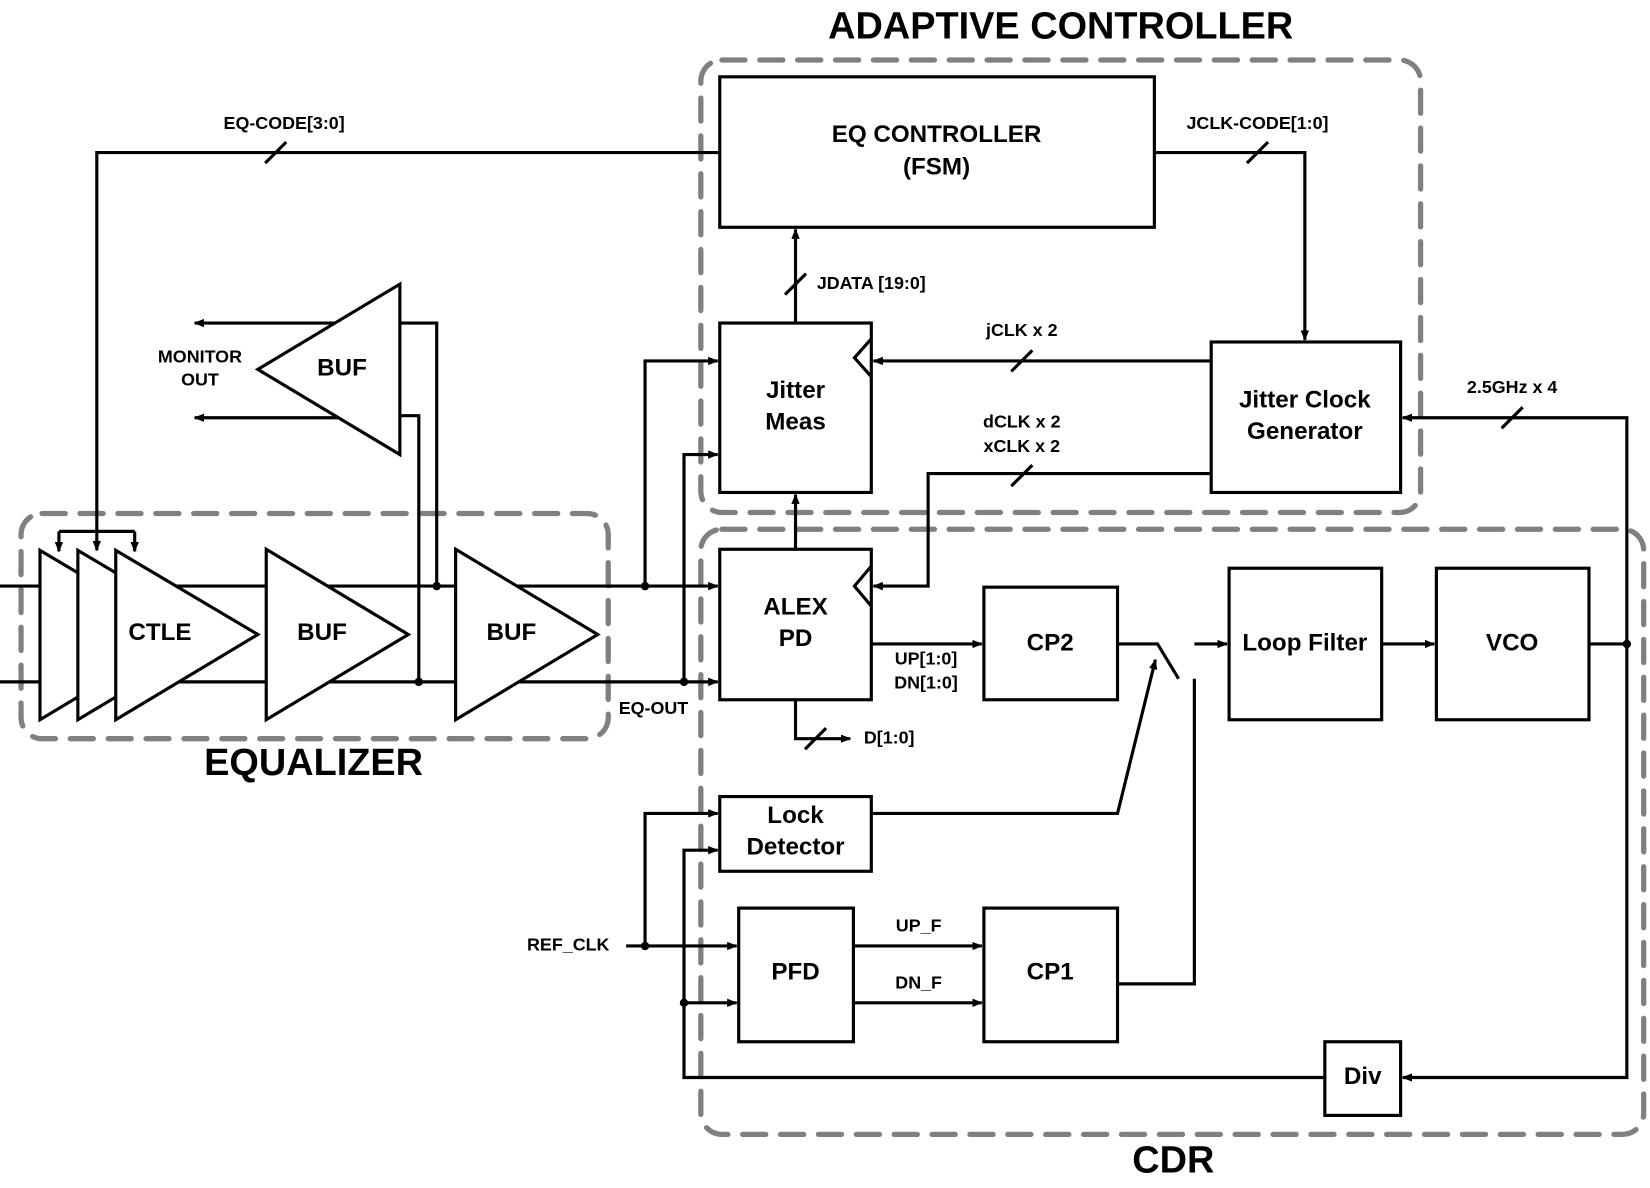 The image size is (1650, 1188). Describe the element at coordinates (1060, 26) in the screenshot. I see `adaptive-controller-title: ADAPTIVE CONTROLLER` at that location.